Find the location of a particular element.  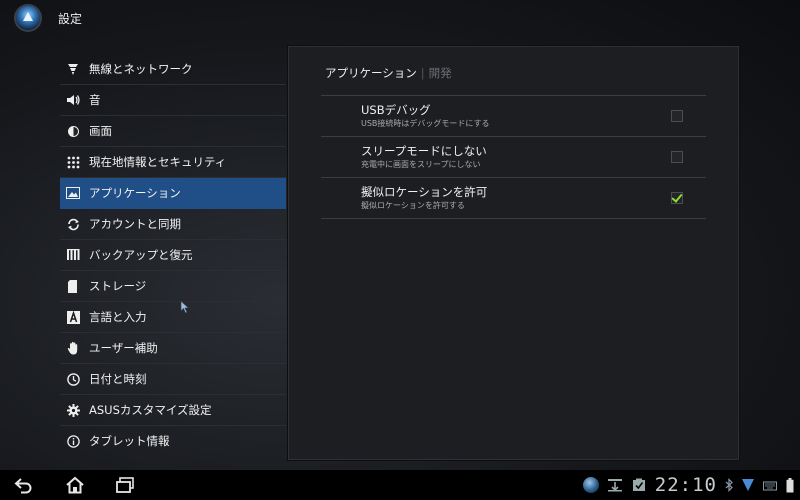

info-icon is located at coordinates (73, 441).